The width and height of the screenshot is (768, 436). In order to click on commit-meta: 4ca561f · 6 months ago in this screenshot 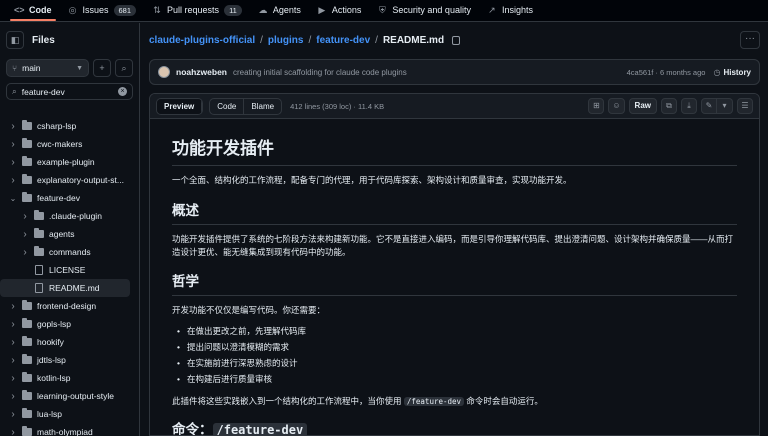, I will do `click(666, 72)`.